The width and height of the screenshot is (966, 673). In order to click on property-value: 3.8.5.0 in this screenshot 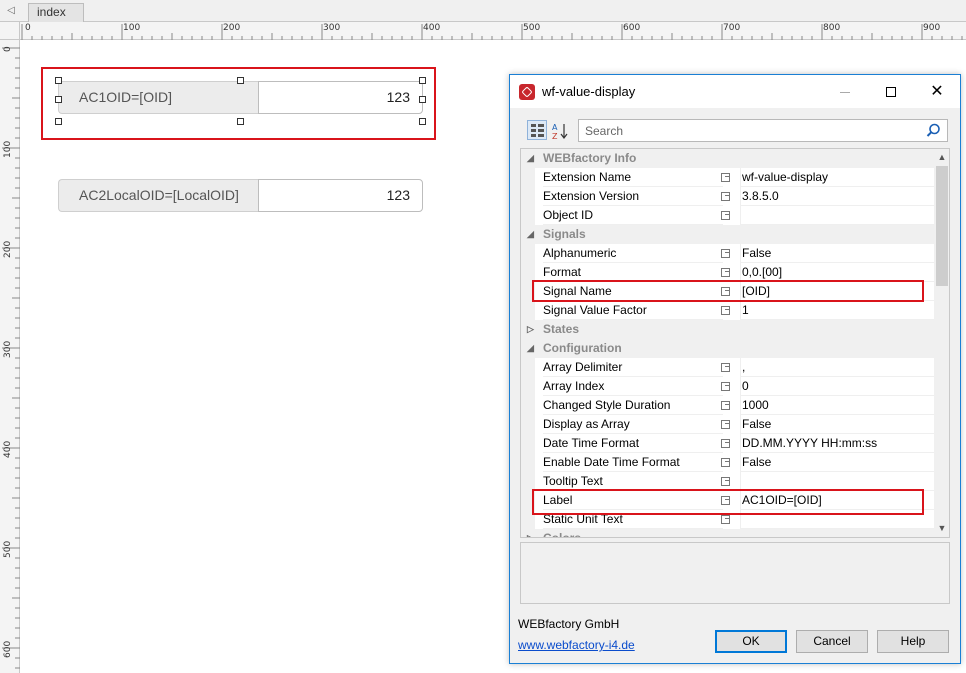, I will do `click(837, 196)`.